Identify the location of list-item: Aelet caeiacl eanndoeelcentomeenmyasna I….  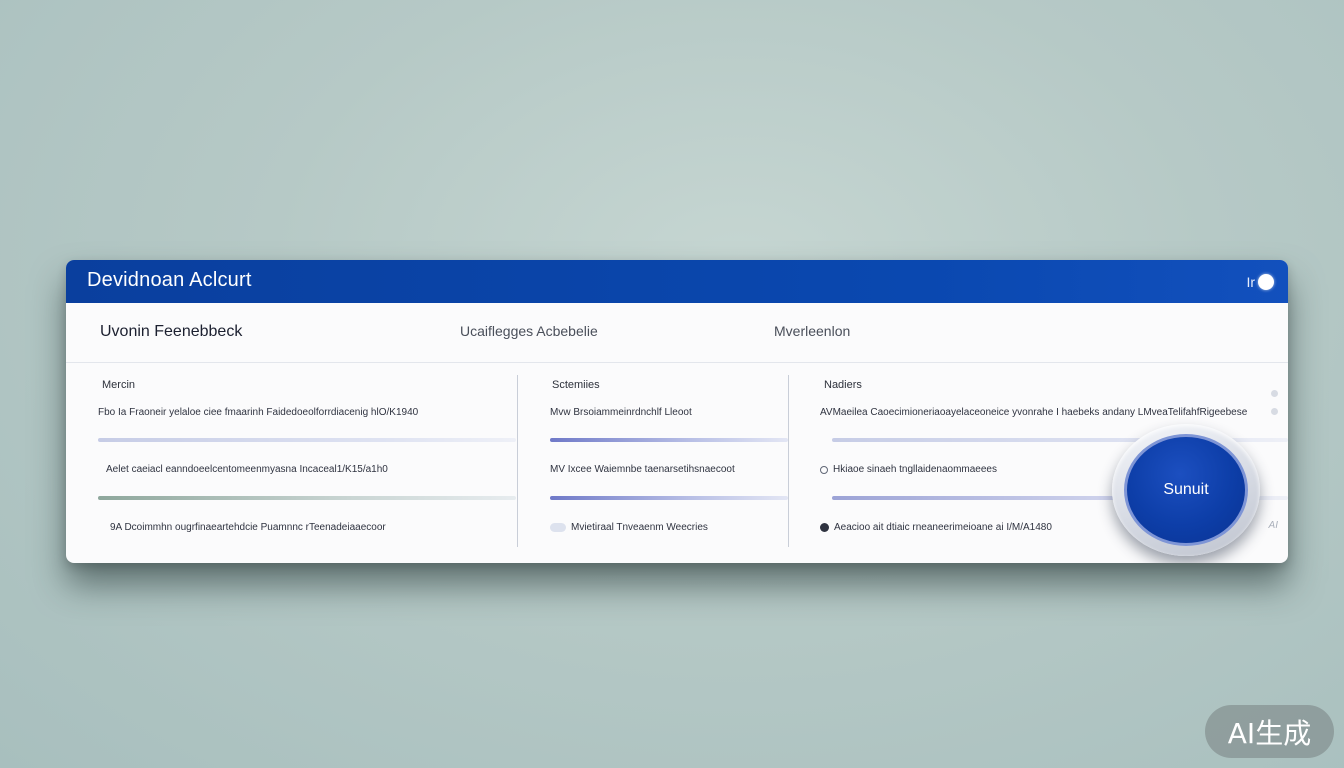
(247, 469).